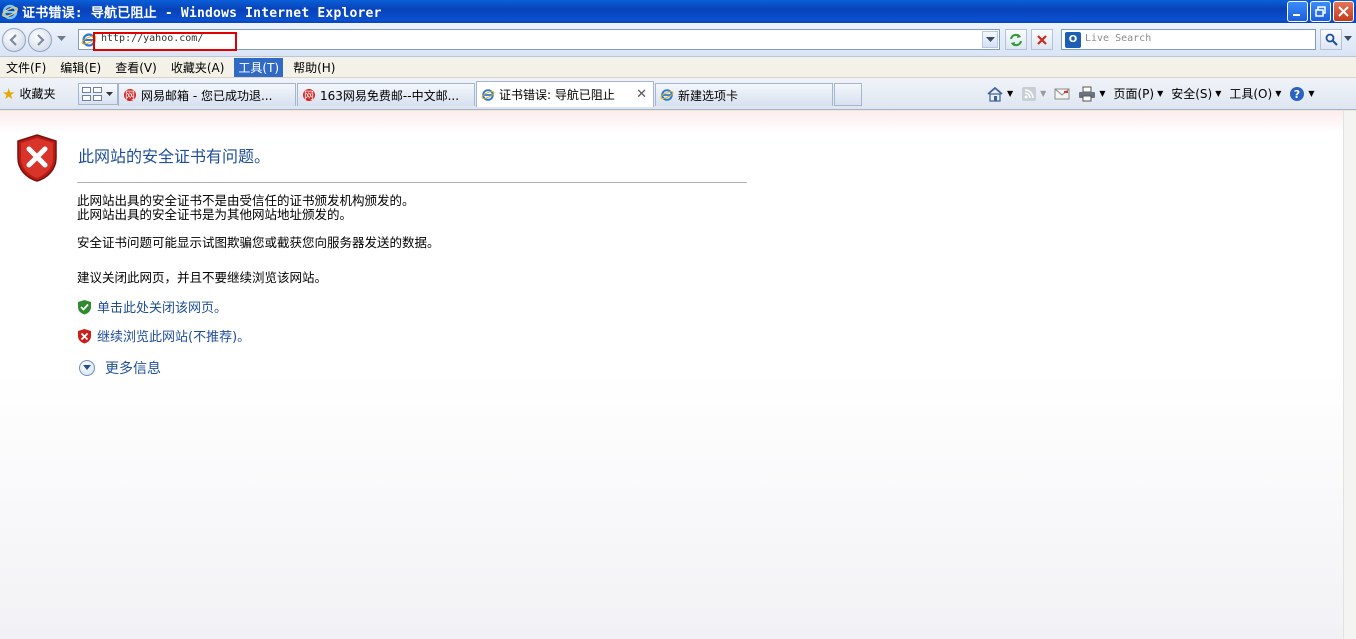 The width and height of the screenshot is (1356, 639). I want to click on untrusted-ca-text: 此网站出具的安全证书不是由受信任的证书颁发机构颁发的。, so click(246, 200).